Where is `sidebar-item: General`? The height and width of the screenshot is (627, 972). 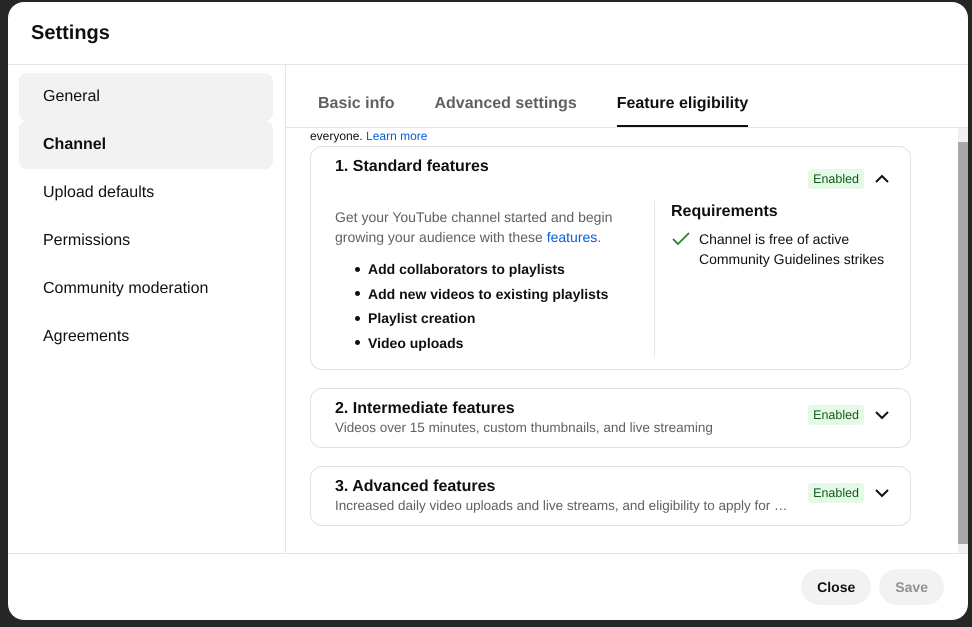
sidebar-item: General is located at coordinates (146, 97).